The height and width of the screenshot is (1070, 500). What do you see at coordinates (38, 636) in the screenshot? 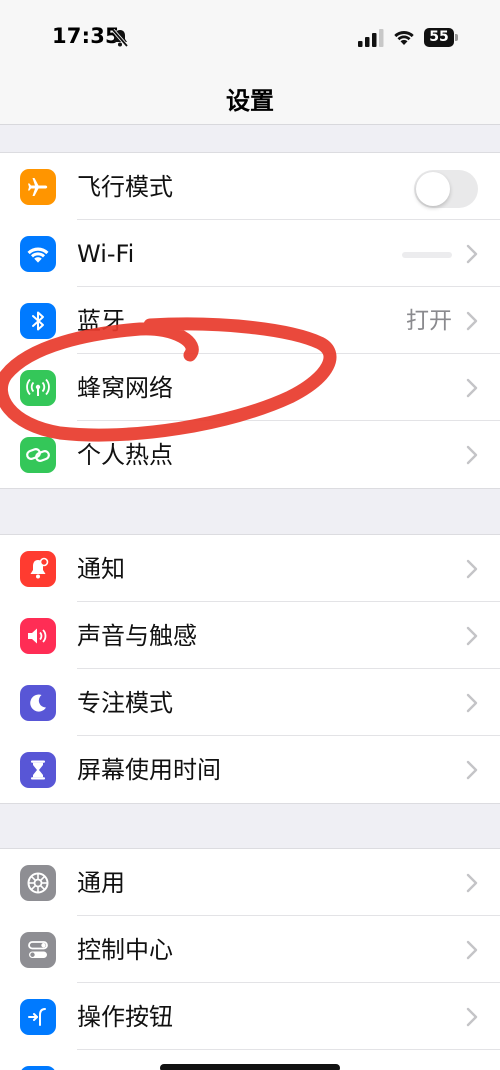
I see `speaker-icon` at bounding box center [38, 636].